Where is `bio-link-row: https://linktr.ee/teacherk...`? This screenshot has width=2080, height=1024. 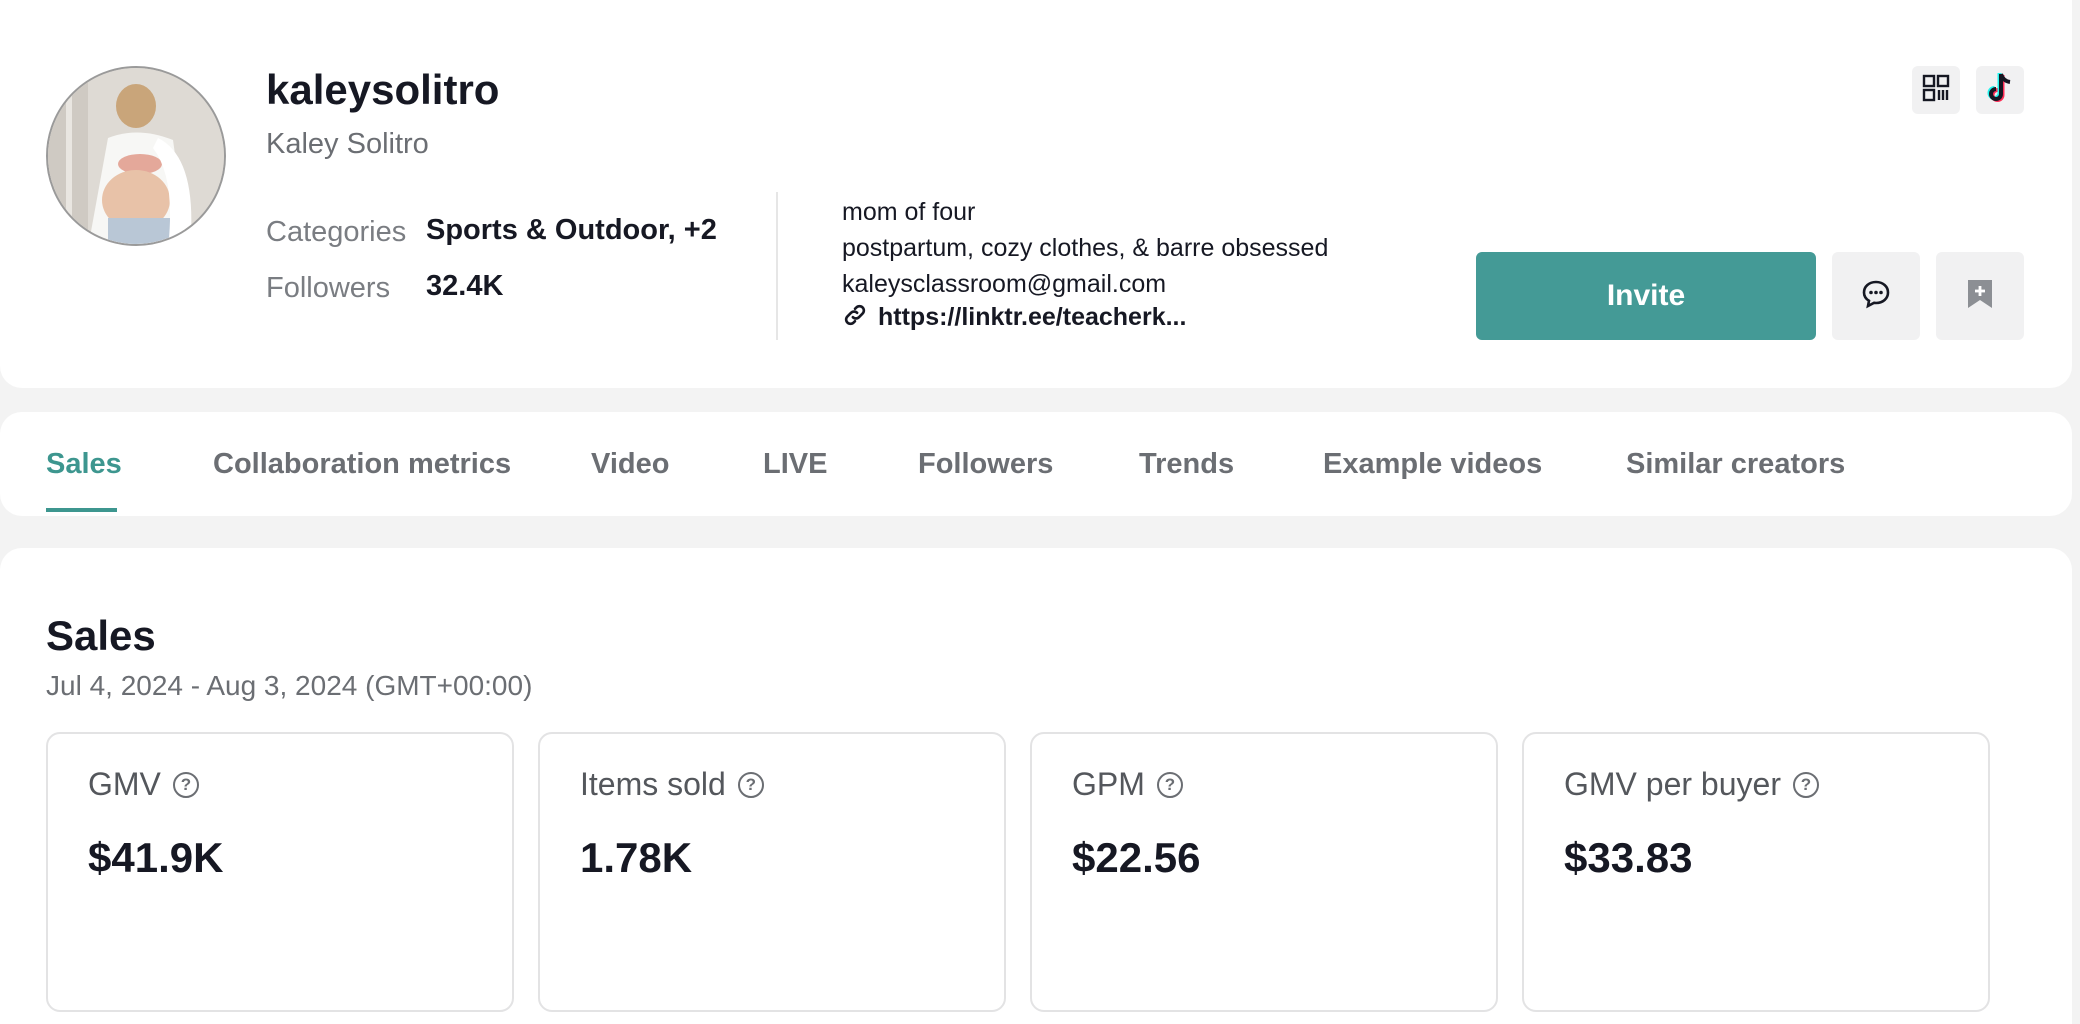 bio-link-row: https://linktr.ee/teacherk... is located at coordinates (1014, 317).